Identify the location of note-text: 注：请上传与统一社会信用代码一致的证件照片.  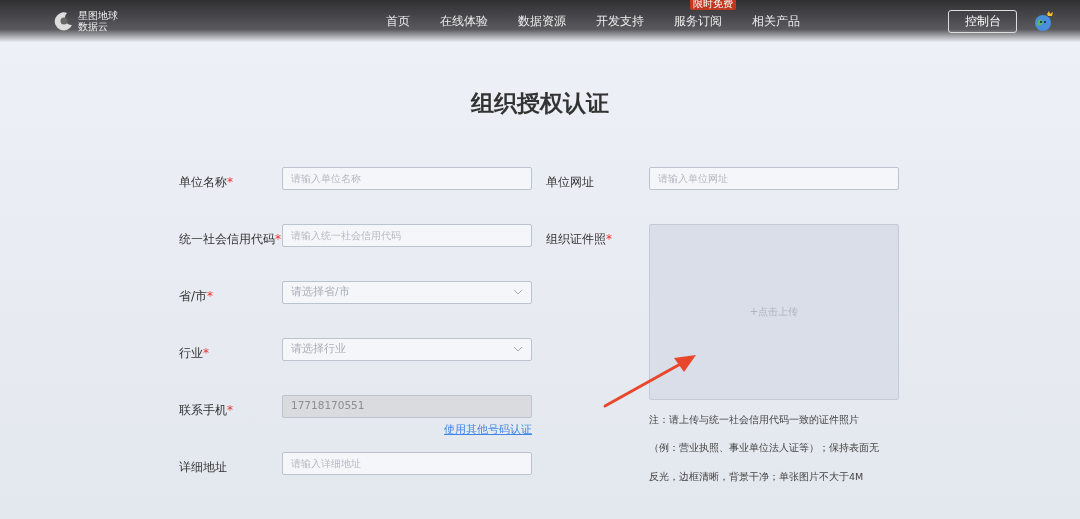
(754, 419).